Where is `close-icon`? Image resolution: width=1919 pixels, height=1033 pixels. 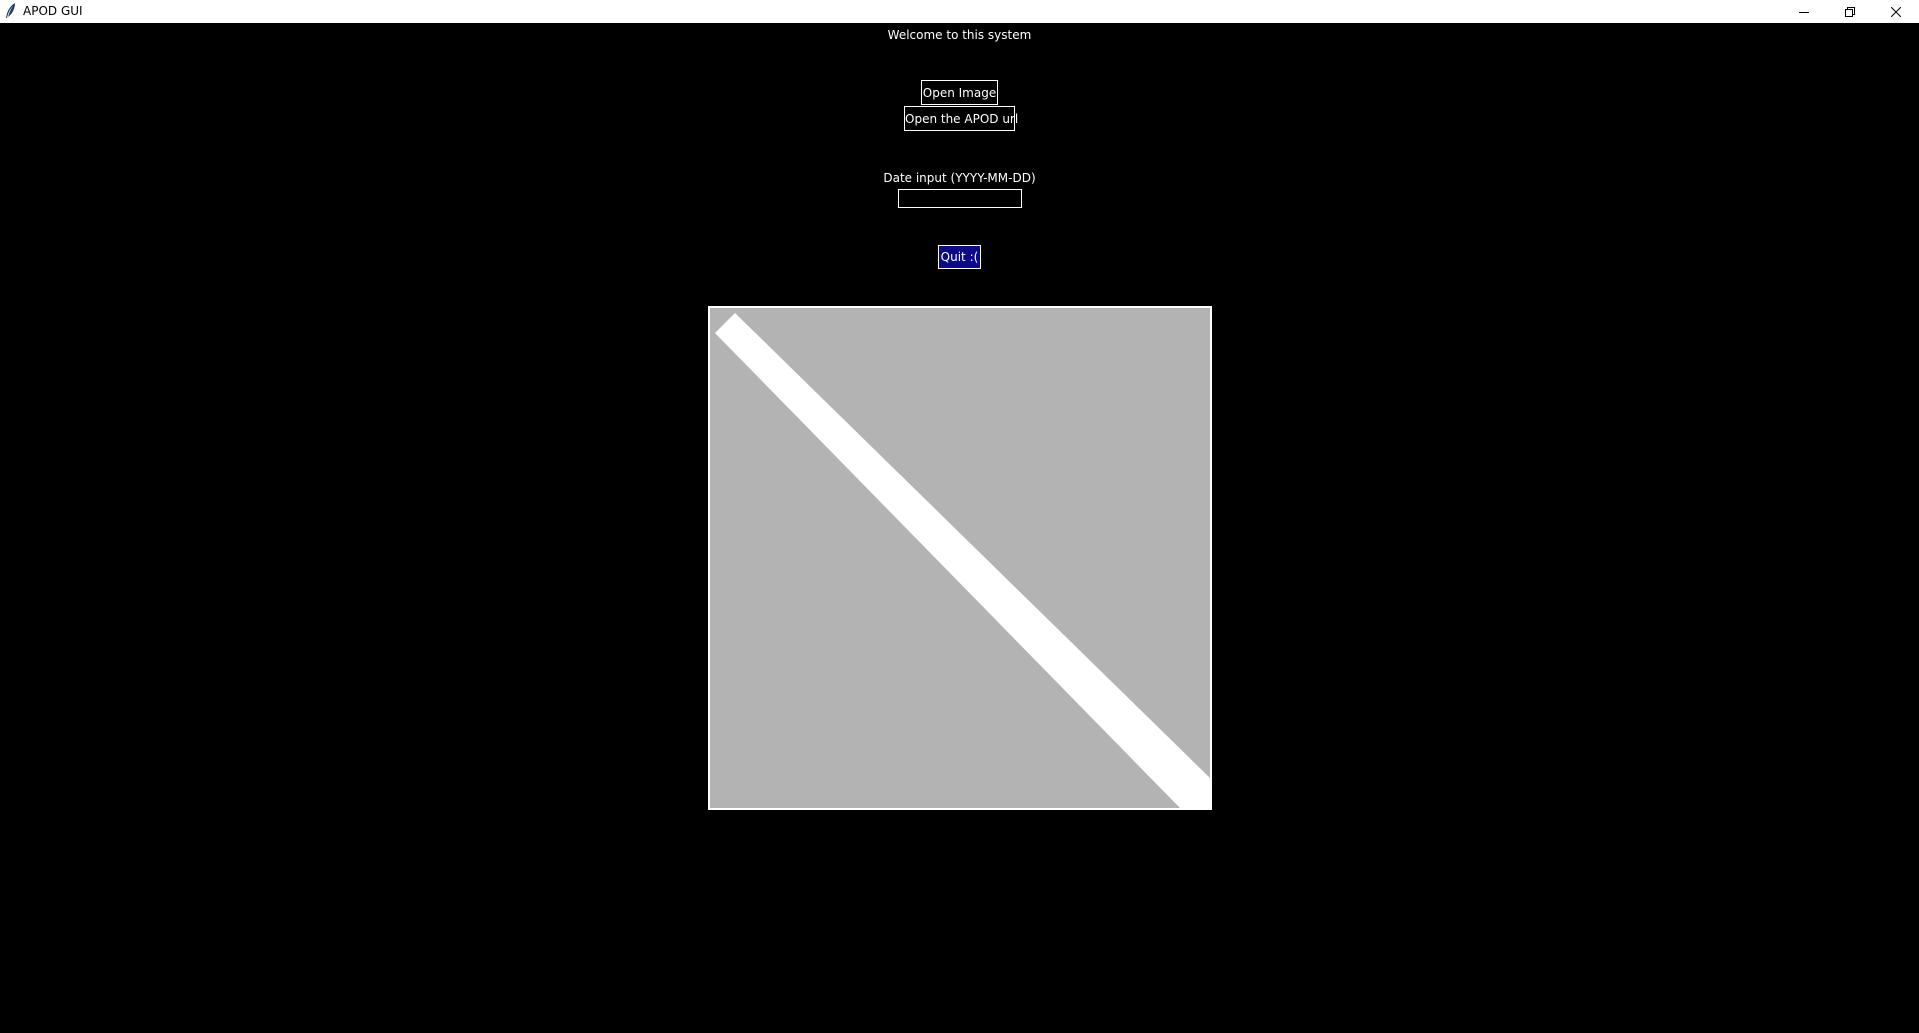
close-icon is located at coordinates (1896, 11).